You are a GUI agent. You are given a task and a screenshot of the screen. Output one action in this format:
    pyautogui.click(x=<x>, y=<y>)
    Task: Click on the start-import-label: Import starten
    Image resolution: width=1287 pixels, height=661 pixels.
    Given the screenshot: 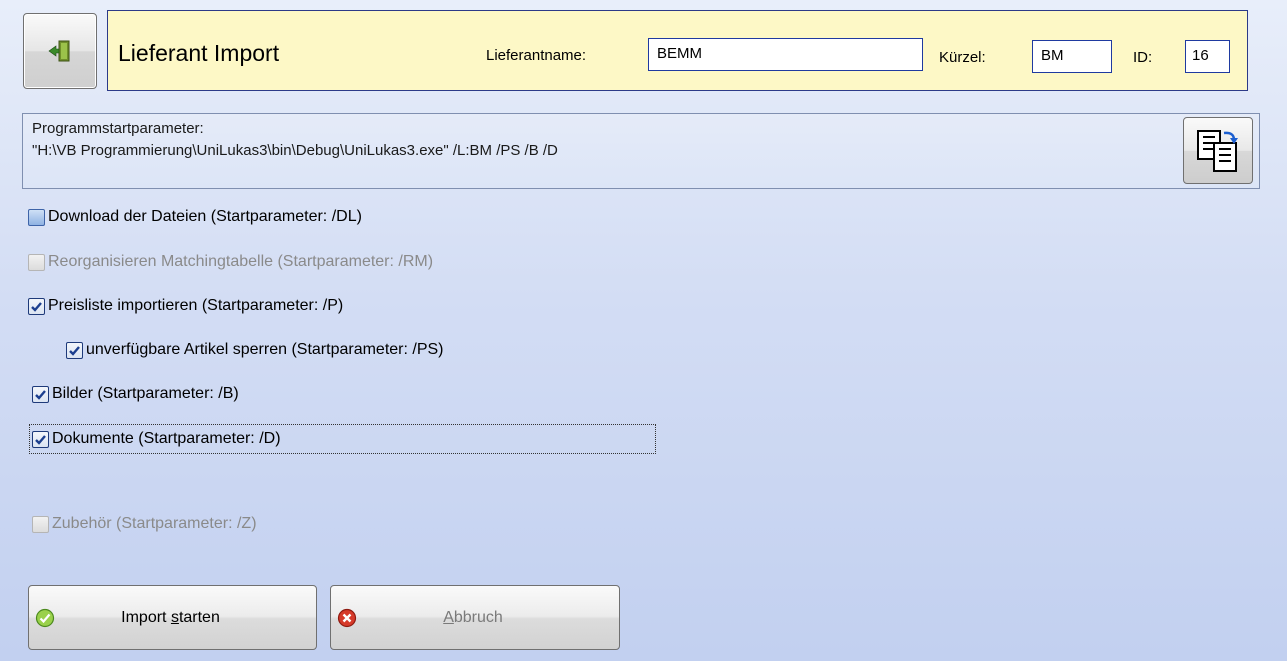 What is the action you would take?
    pyautogui.click(x=170, y=617)
    